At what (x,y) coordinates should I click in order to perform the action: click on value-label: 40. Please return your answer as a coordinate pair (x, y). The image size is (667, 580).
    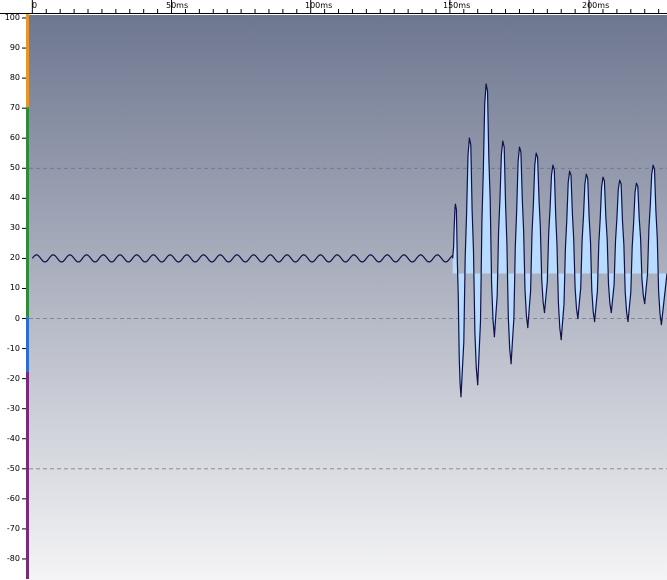
    Looking at the image, I should click on (14, 198).